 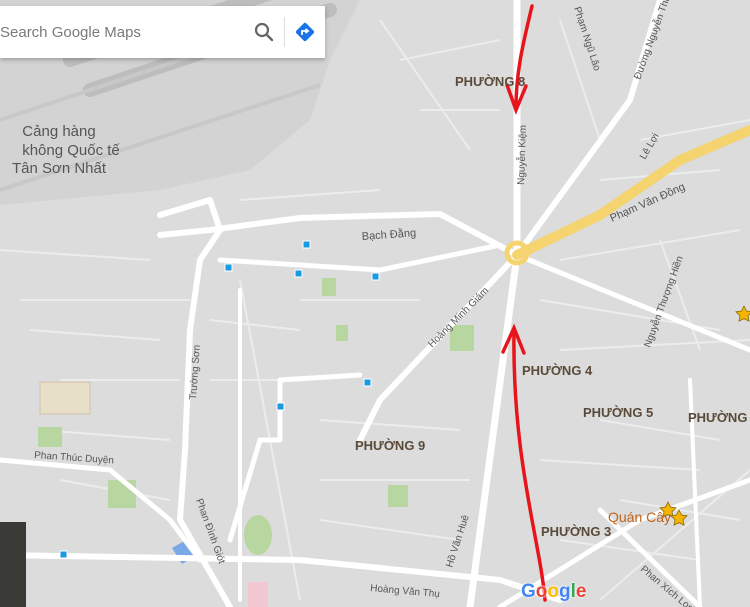 I want to click on search-icon, so click(x=264, y=32).